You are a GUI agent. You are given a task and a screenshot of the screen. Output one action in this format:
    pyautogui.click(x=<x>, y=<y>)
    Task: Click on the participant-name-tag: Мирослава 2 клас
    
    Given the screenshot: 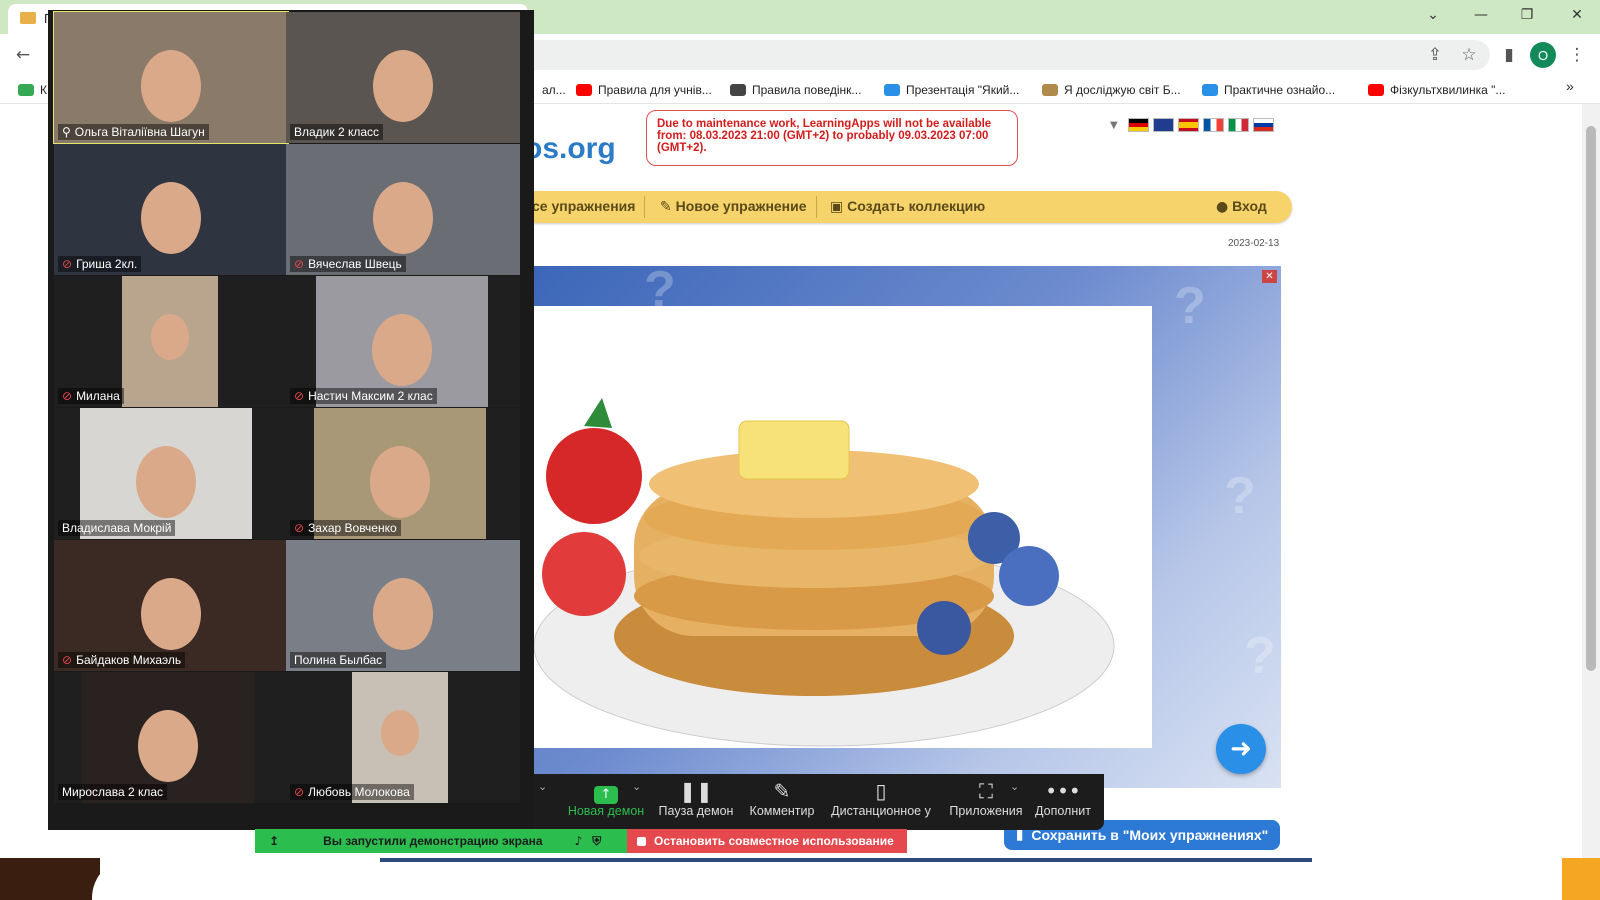 What is the action you would take?
    pyautogui.click(x=113, y=792)
    